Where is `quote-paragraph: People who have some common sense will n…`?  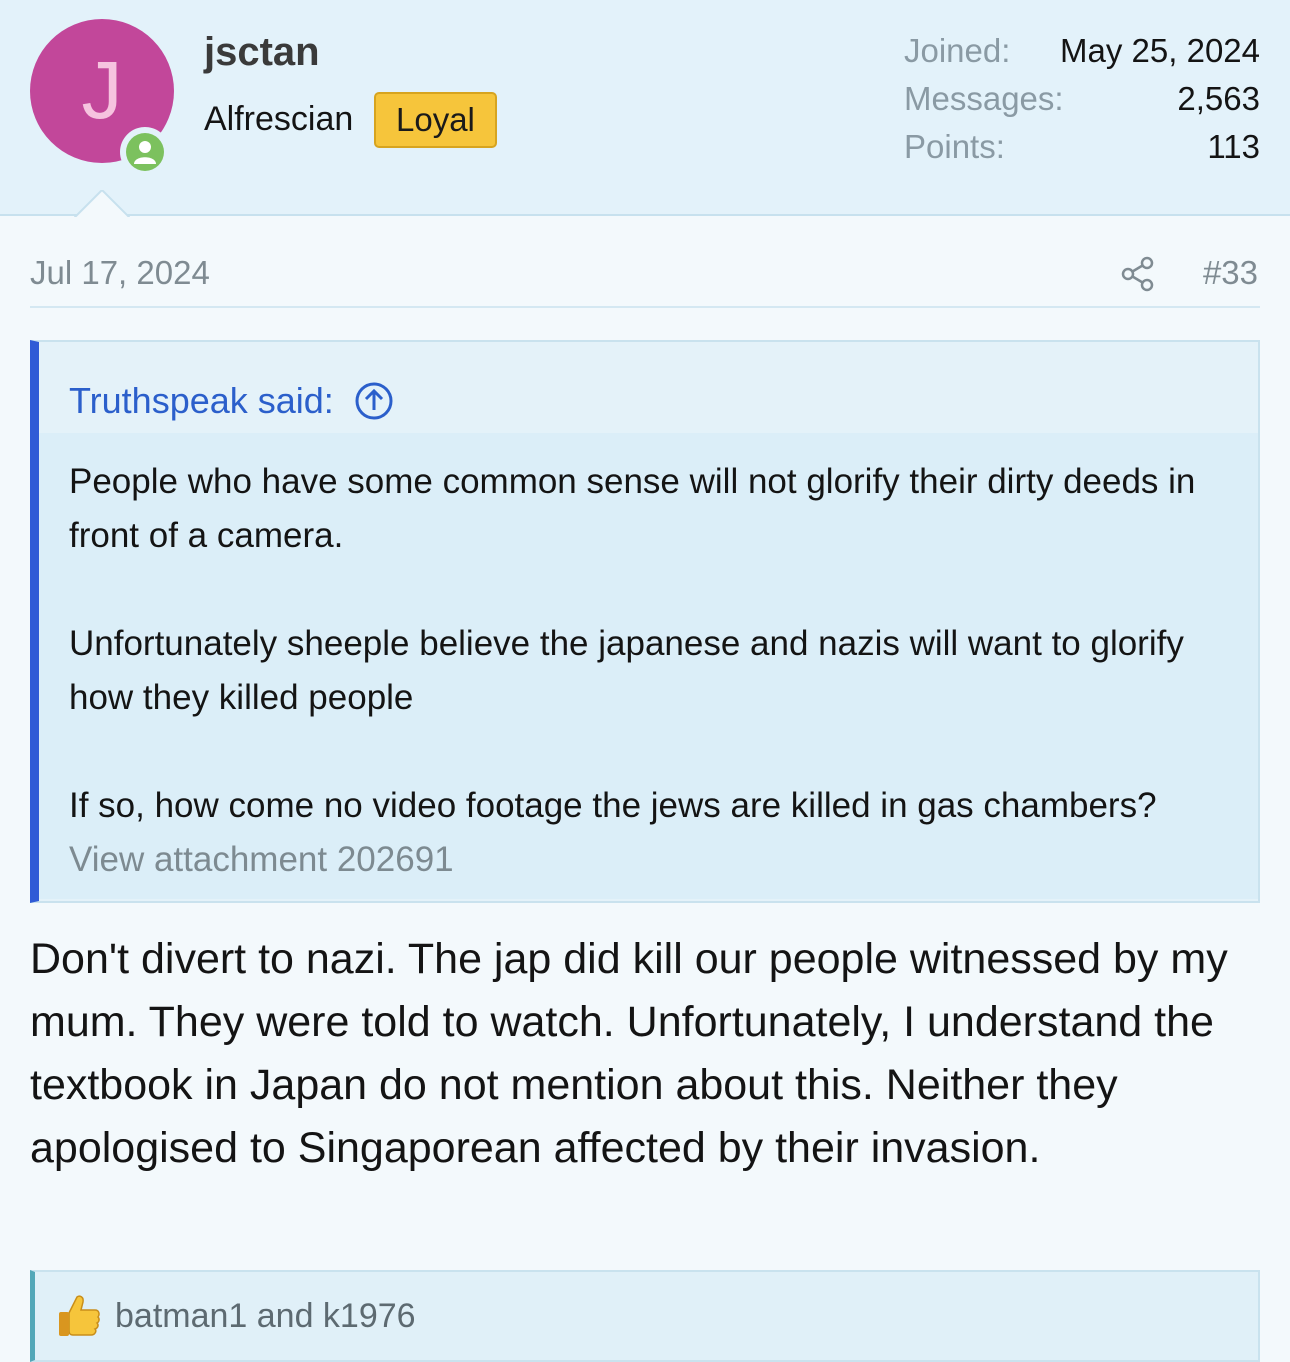
quote-paragraph: People who have some common sense will n… is located at coordinates (632, 508).